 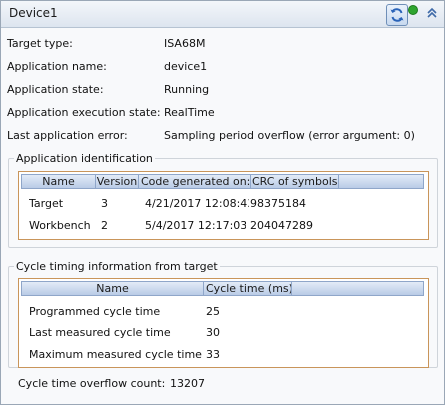 What do you see at coordinates (187, 89) in the screenshot?
I see `app-state-value: Running` at bounding box center [187, 89].